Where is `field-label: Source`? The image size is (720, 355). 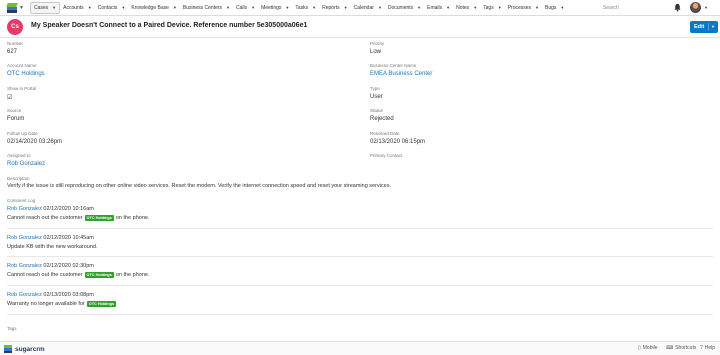 field-label: Source is located at coordinates (14, 110).